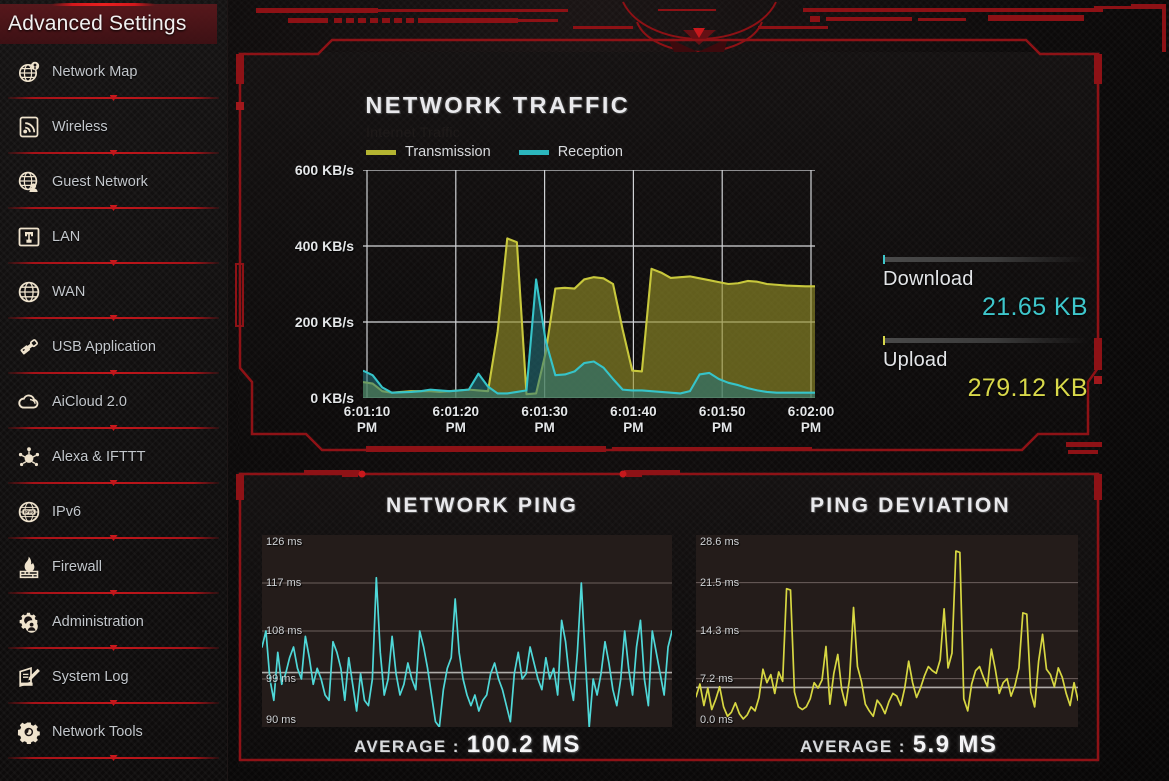 The height and width of the screenshot is (781, 1169). I want to click on download-label: Download, so click(928, 279).